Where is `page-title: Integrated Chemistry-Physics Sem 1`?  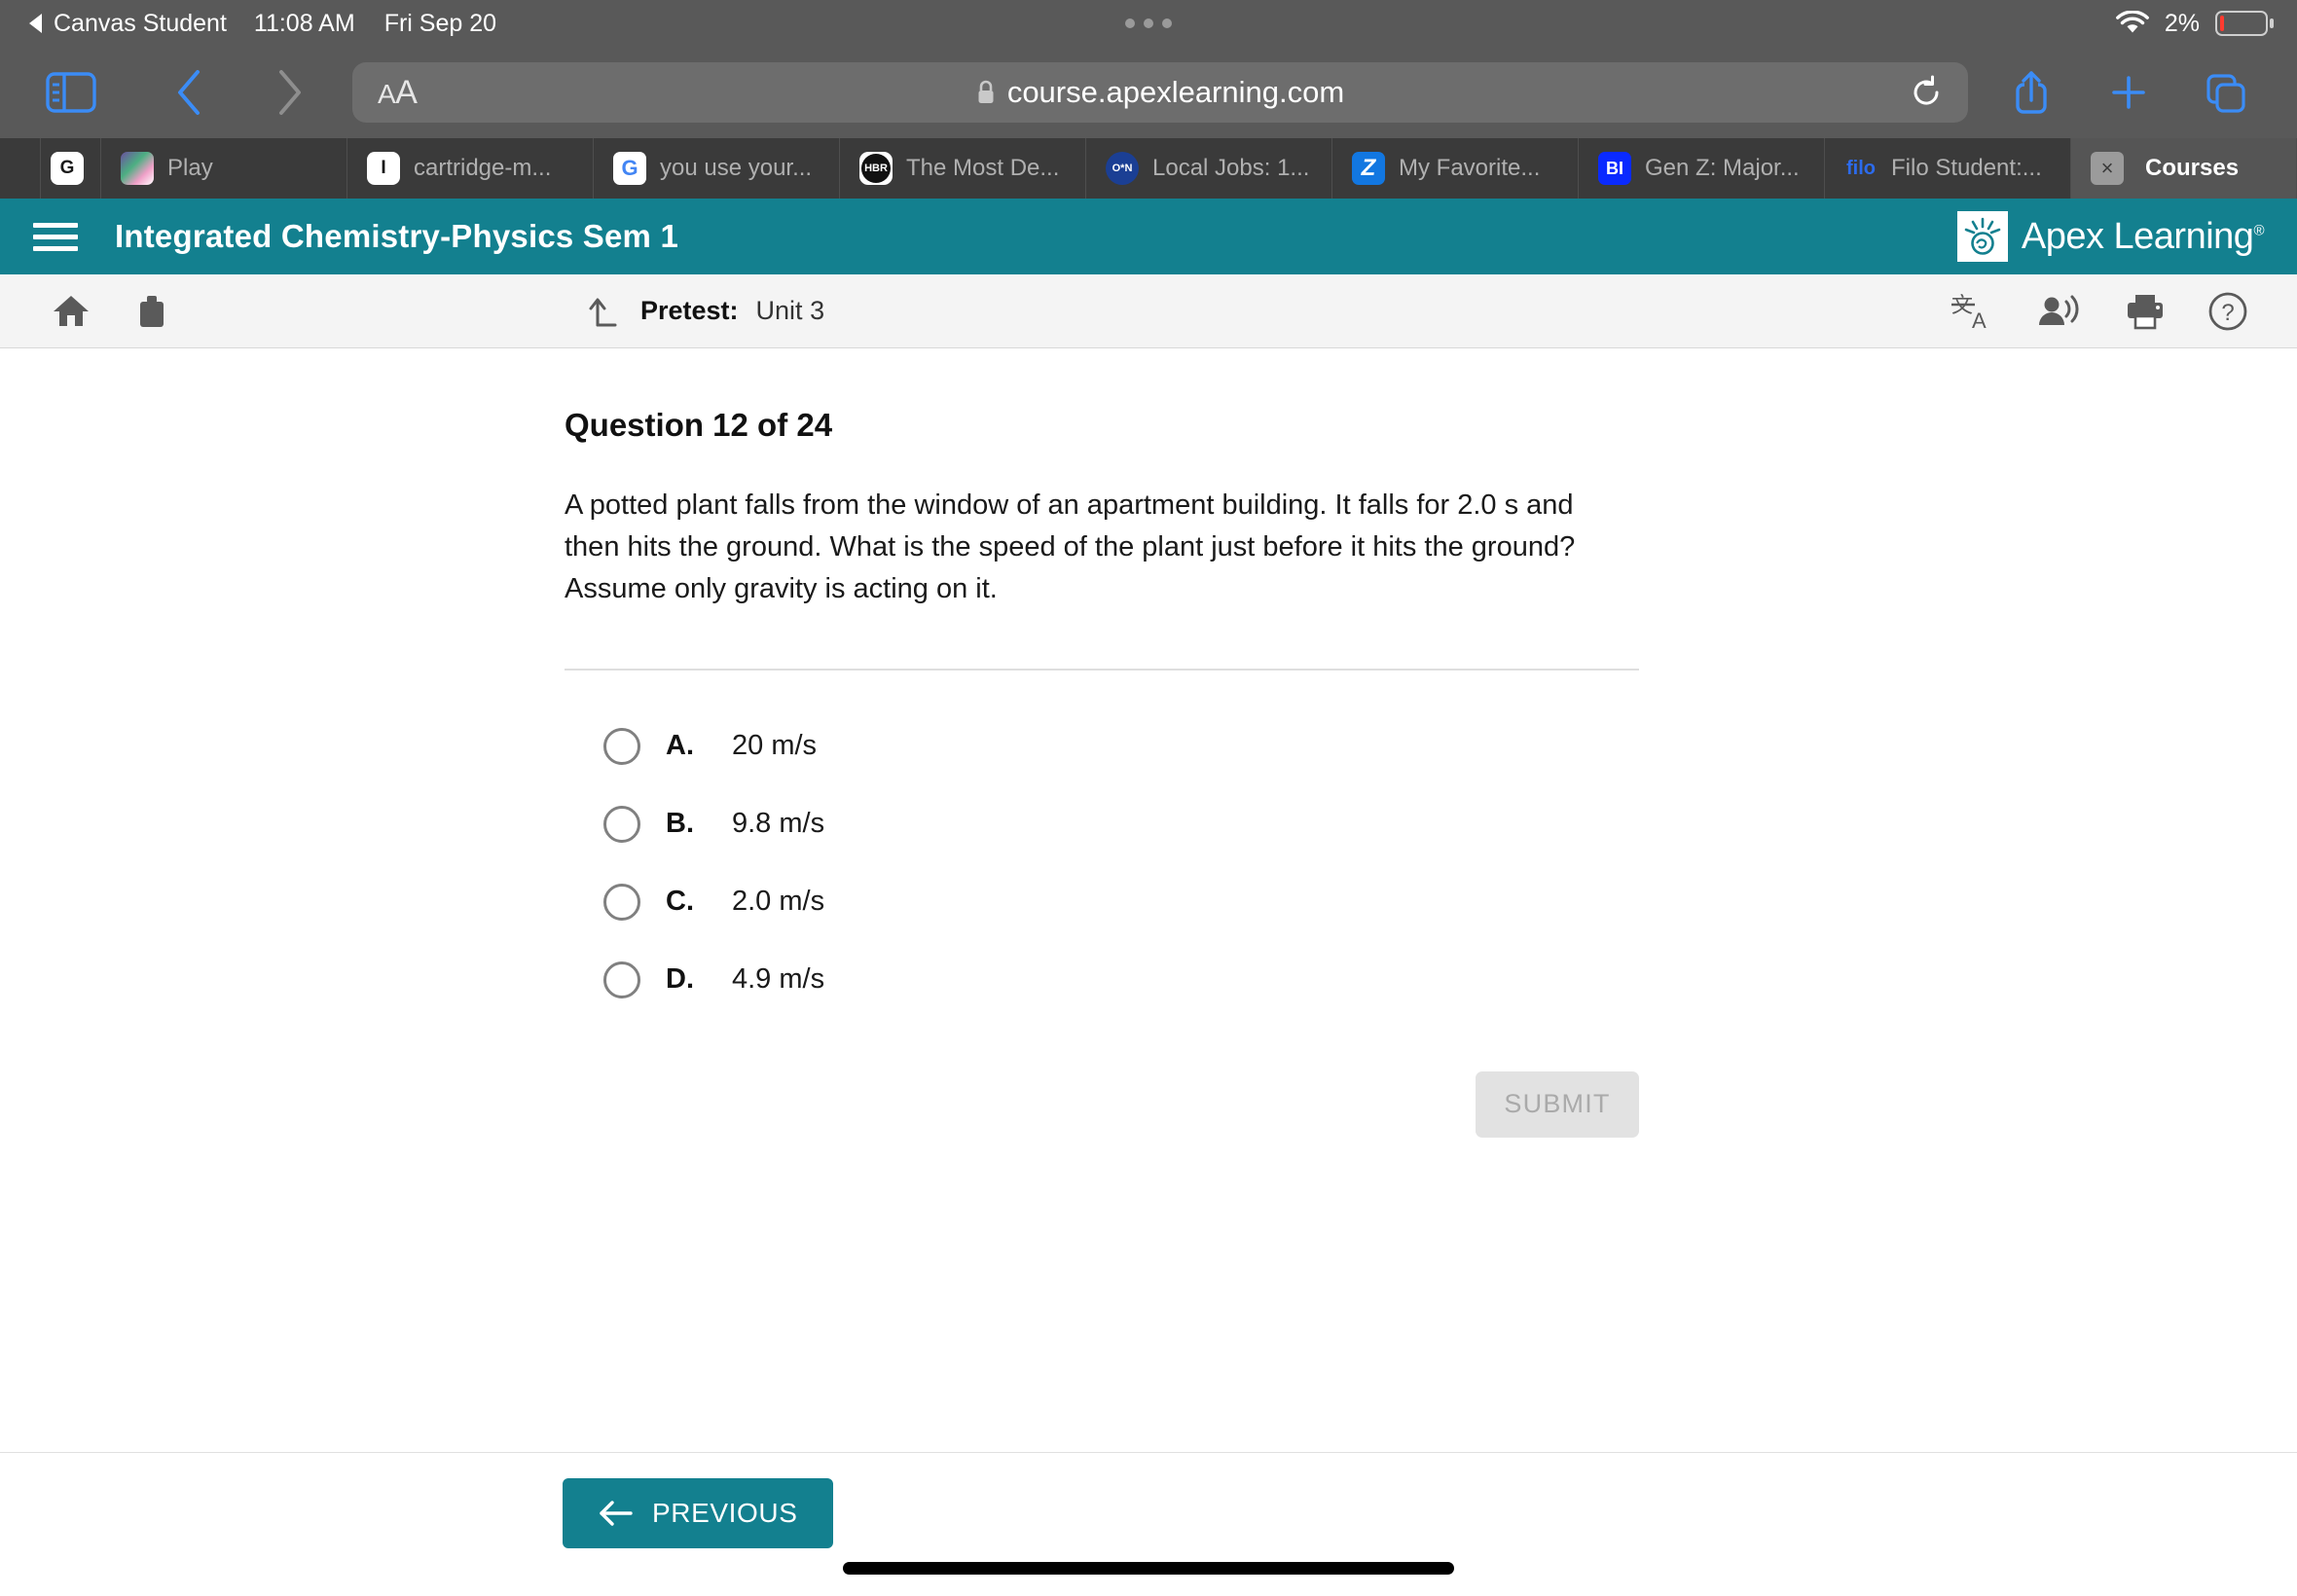
page-title: Integrated Chemistry-Physics Sem 1 is located at coordinates (397, 236).